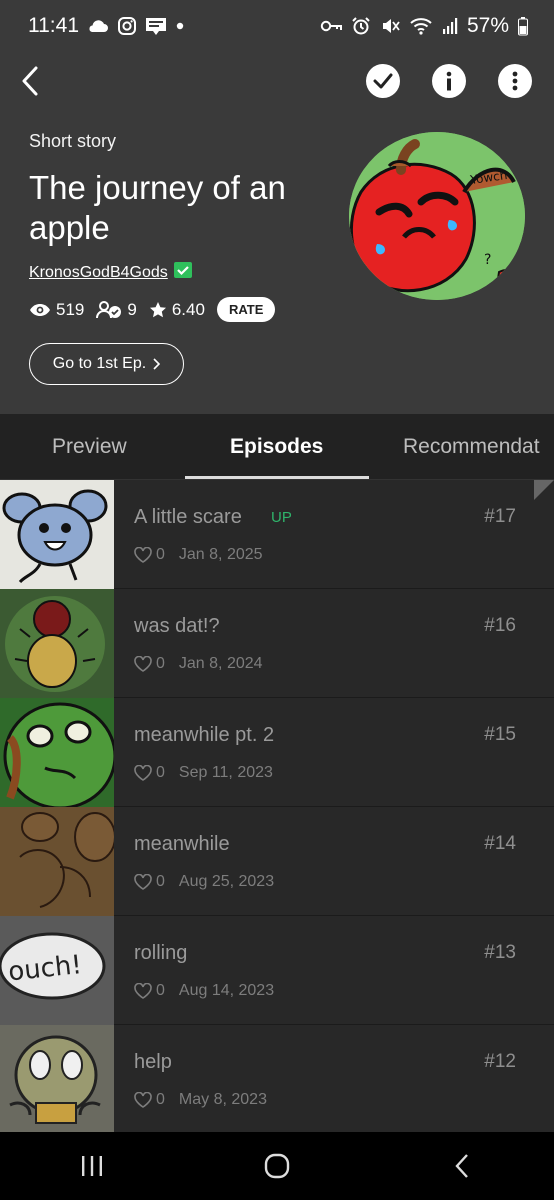 Image resolution: width=554 pixels, height=1200 pixels. I want to click on episode-meta: 0 Aug 25, 2023, so click(204, 882).